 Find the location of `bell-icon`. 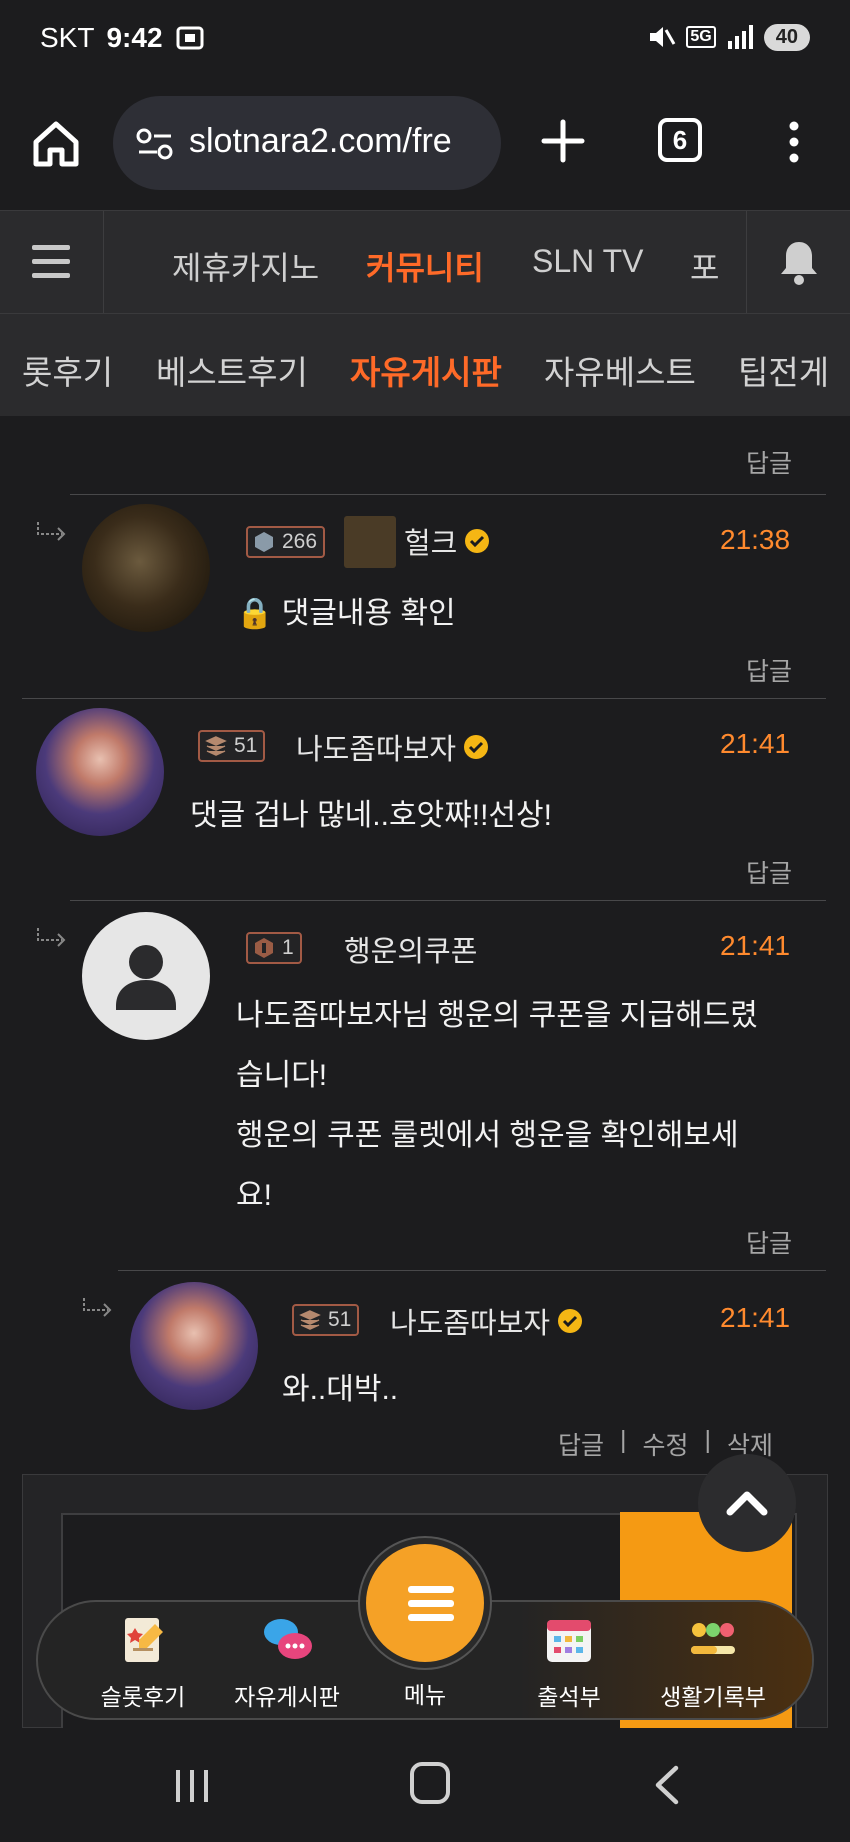

bell-icon is located at coordinates (799, 263).